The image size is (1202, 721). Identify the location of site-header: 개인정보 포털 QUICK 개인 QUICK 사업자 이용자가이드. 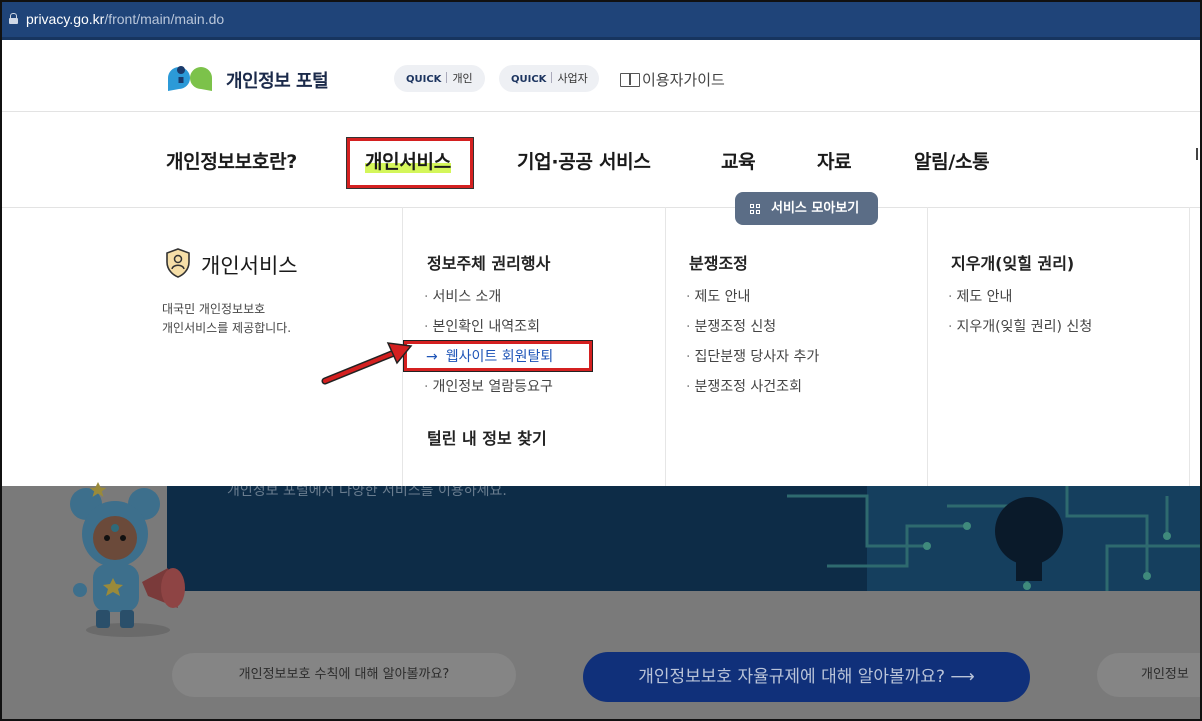
(601, 76).